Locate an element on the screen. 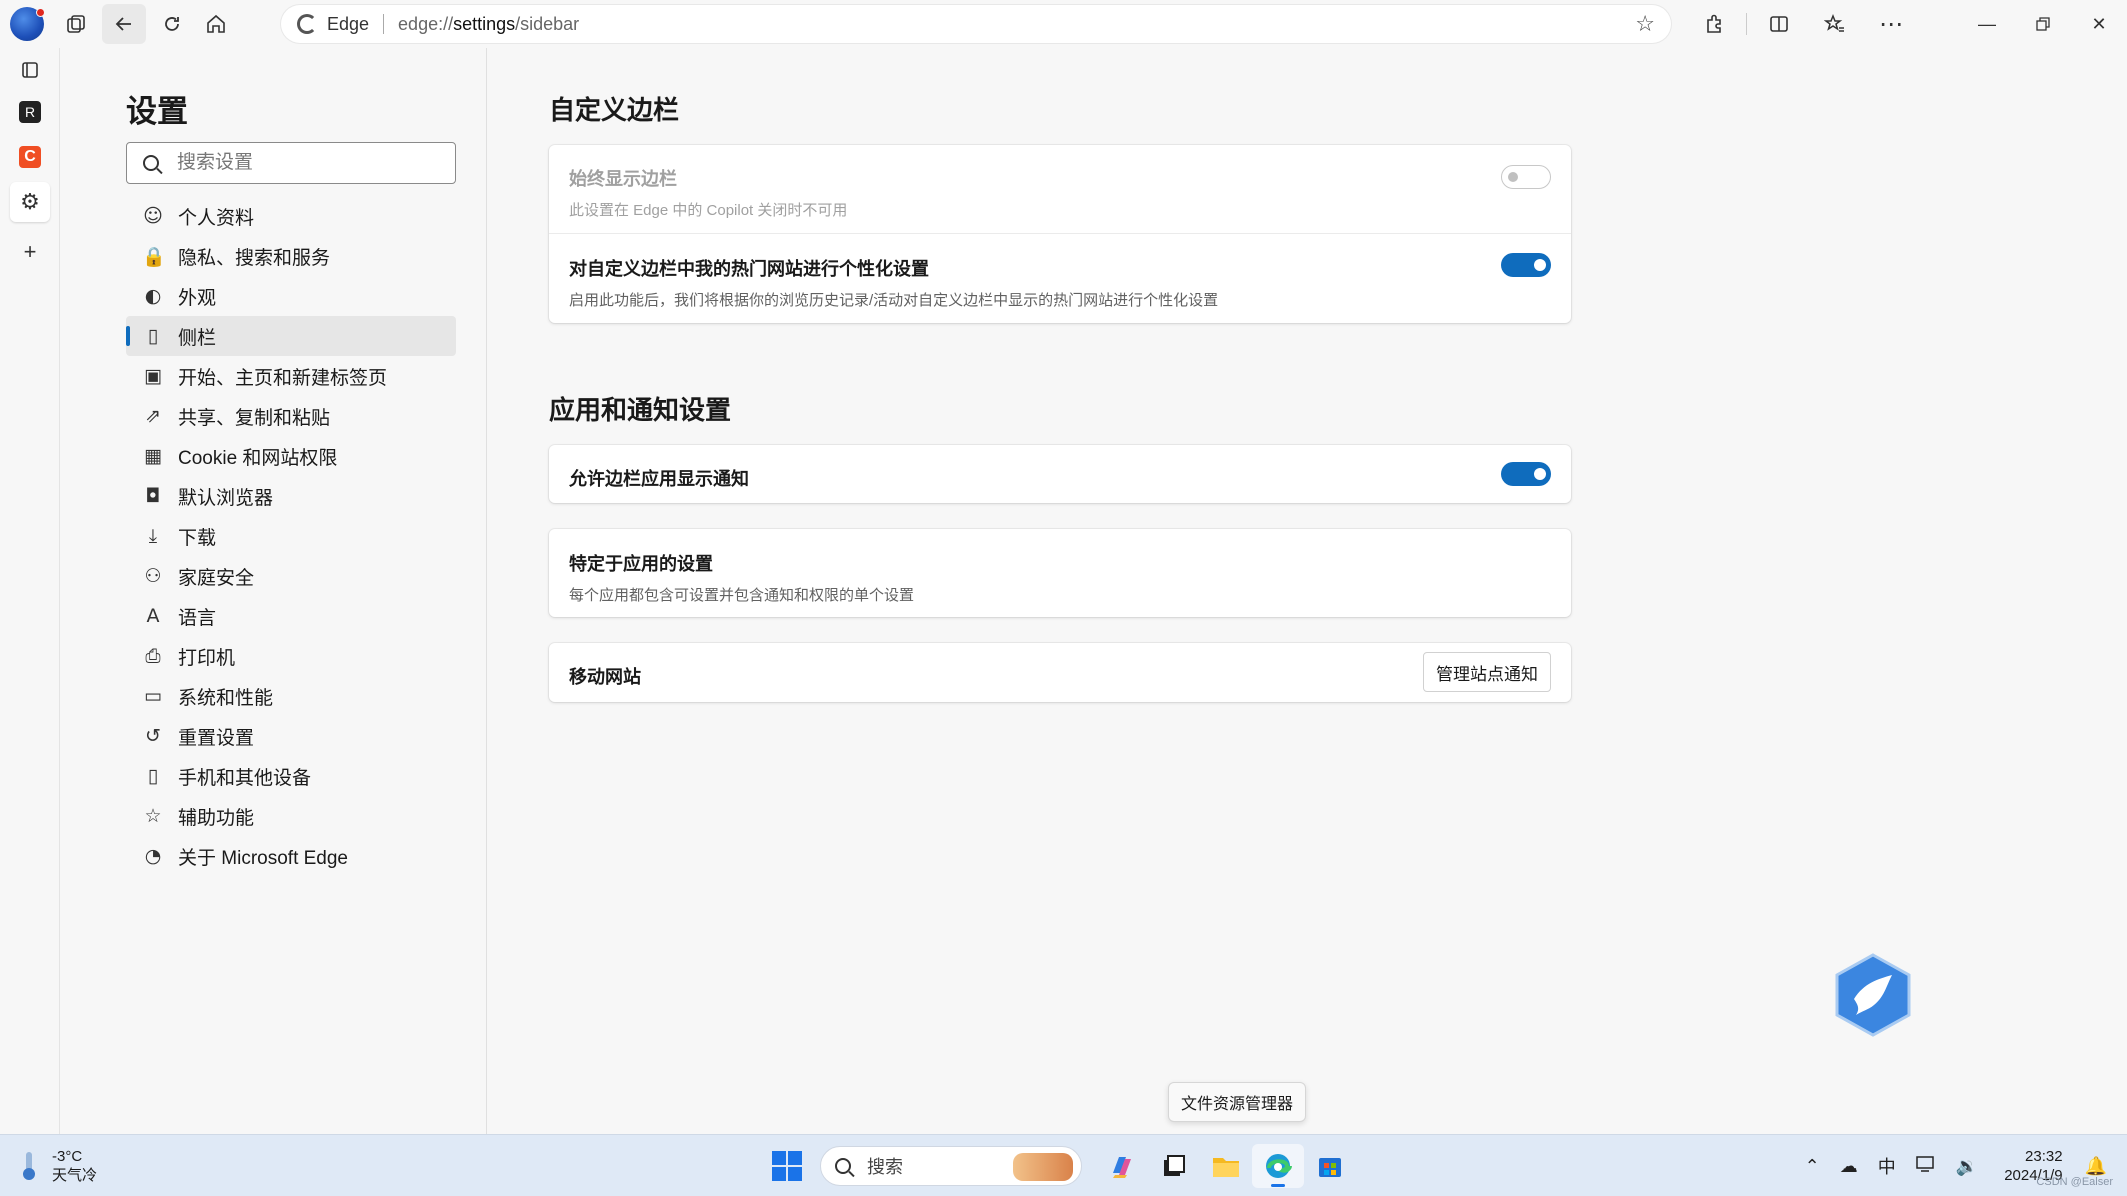  extensions-icon is located at coordinates (1714, 24).